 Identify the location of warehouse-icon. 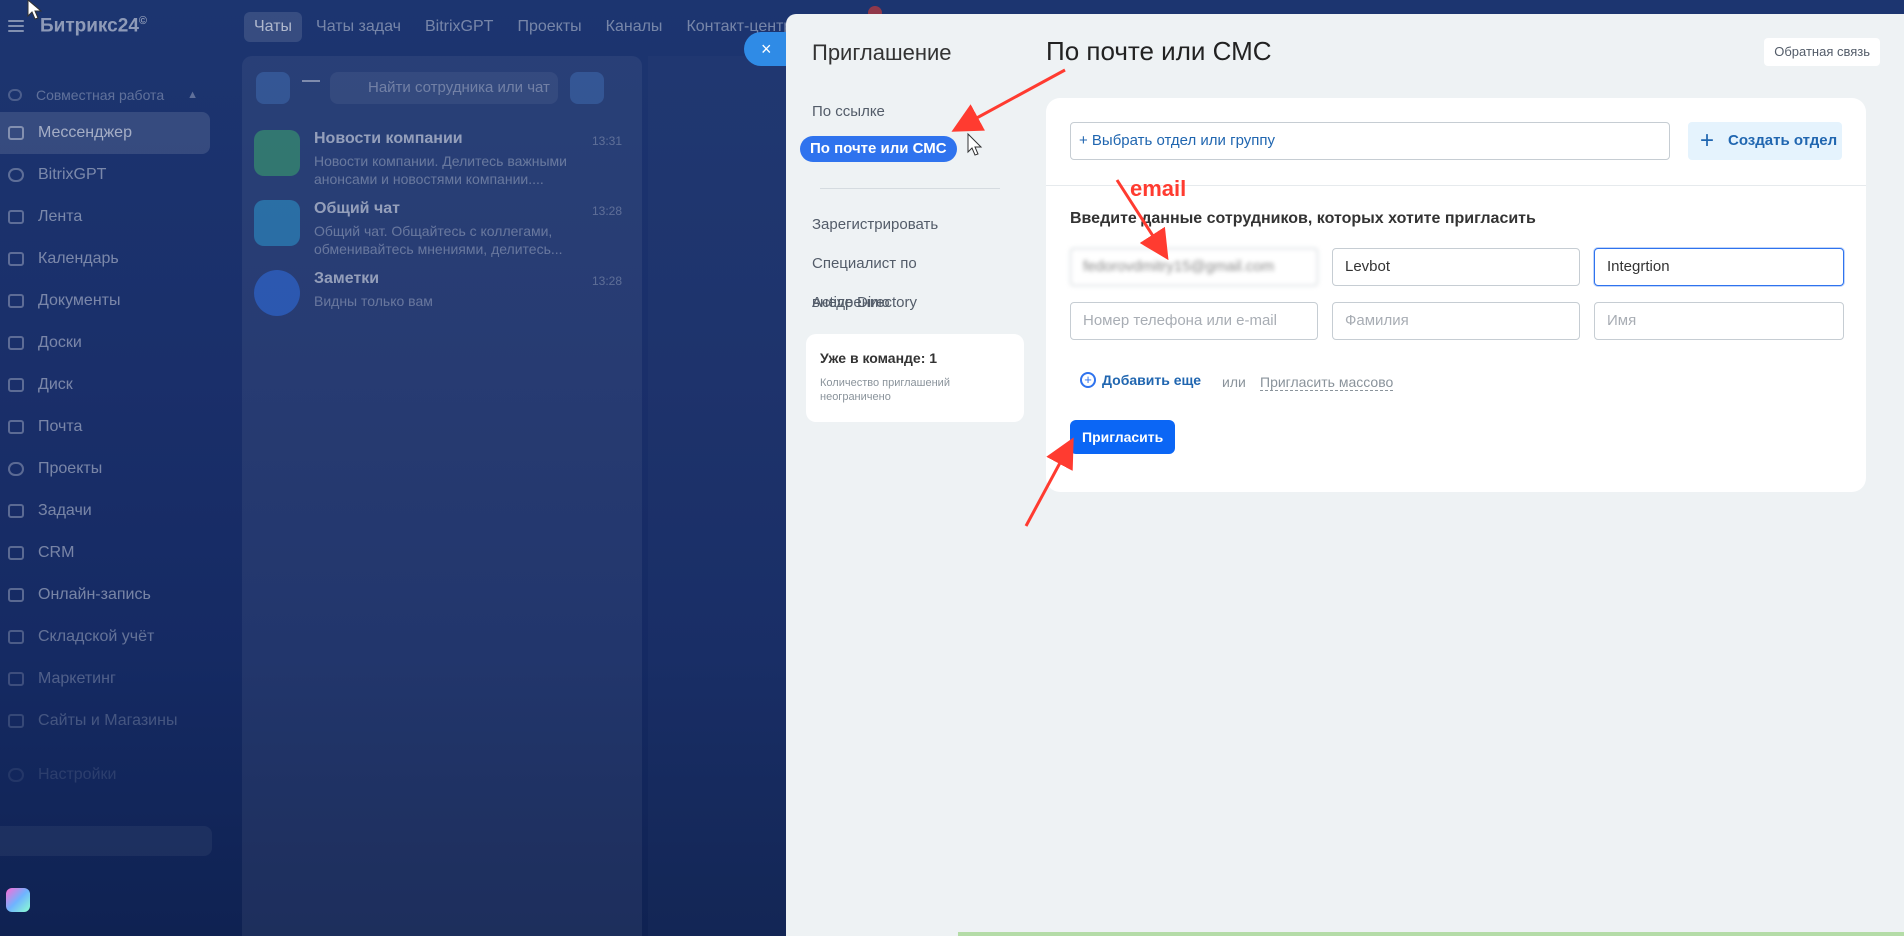
(16, 637).